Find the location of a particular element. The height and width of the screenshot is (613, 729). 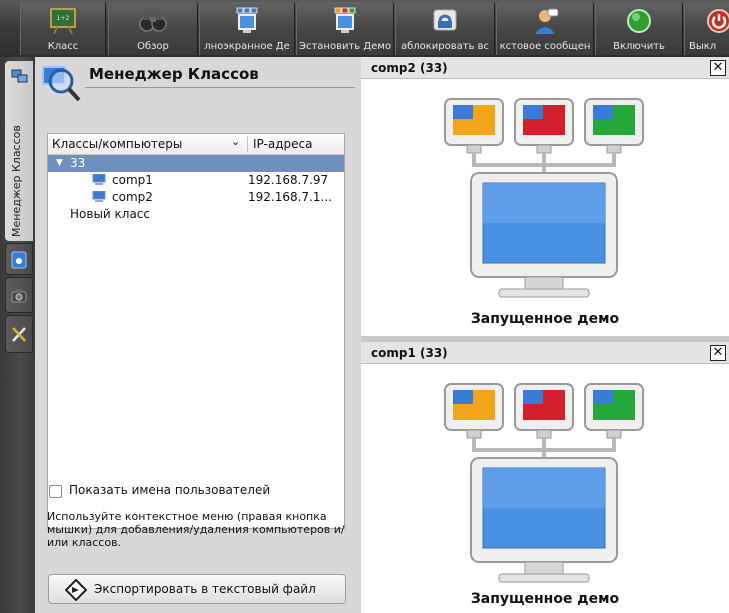

page-title: Менеджер Классов is located at coordinates (174, 74).